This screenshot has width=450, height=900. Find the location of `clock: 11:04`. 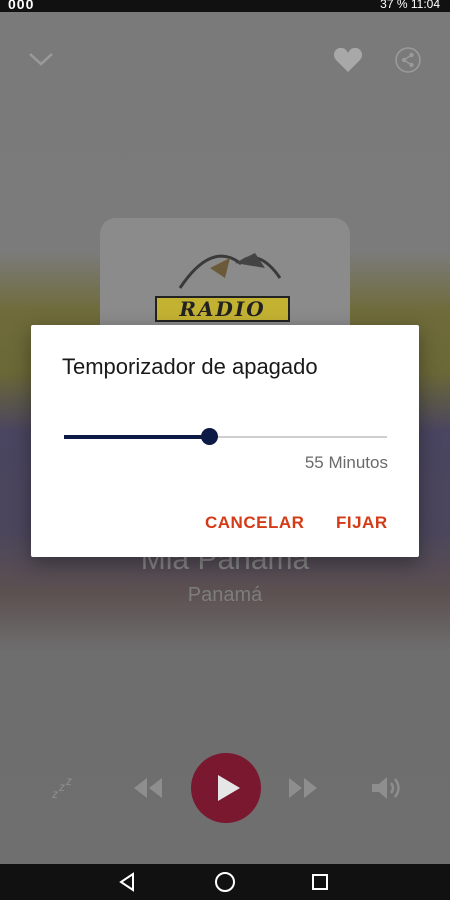

clock: 11:04 is located at coordinates (425, 5).